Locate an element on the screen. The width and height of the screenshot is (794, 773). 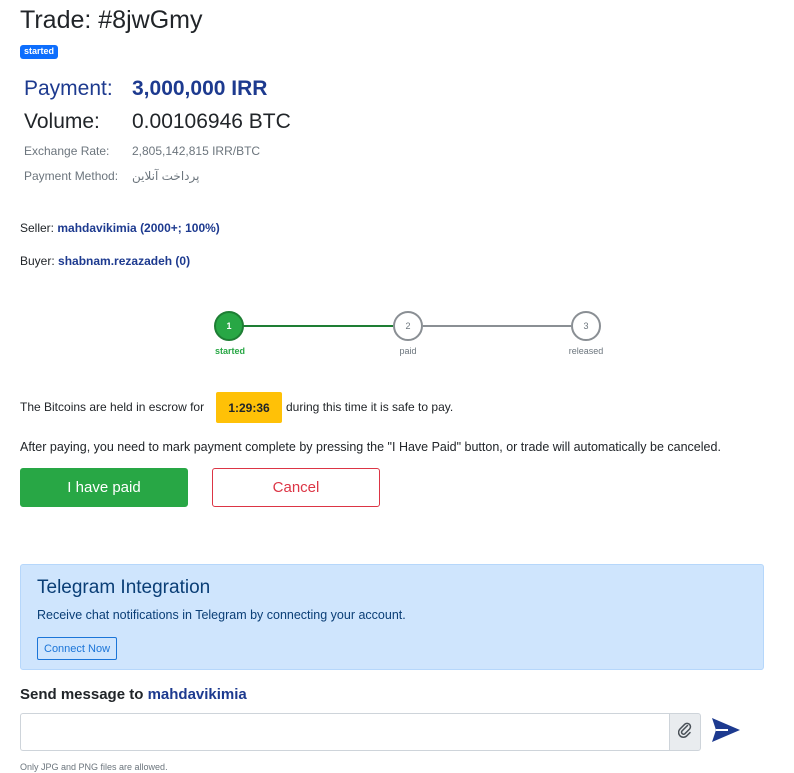
trade-progress-stepper: 1 started 2 paid 3 released is located at coordinates (410, 335).